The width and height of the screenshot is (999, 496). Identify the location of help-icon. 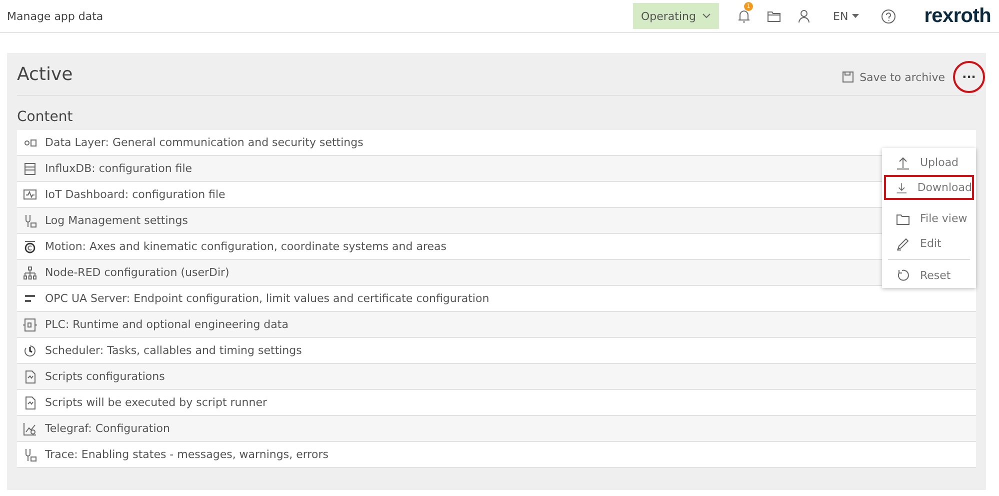
(888, 16).